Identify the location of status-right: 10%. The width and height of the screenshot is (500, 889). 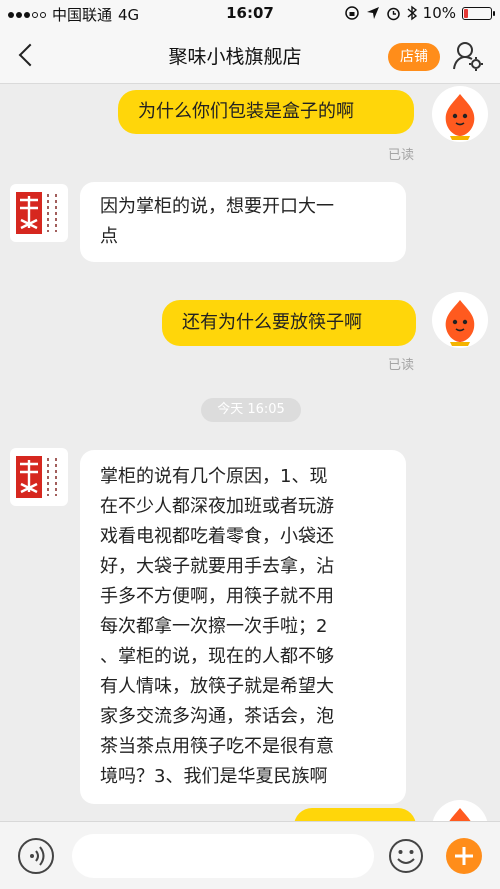
(419, 13).